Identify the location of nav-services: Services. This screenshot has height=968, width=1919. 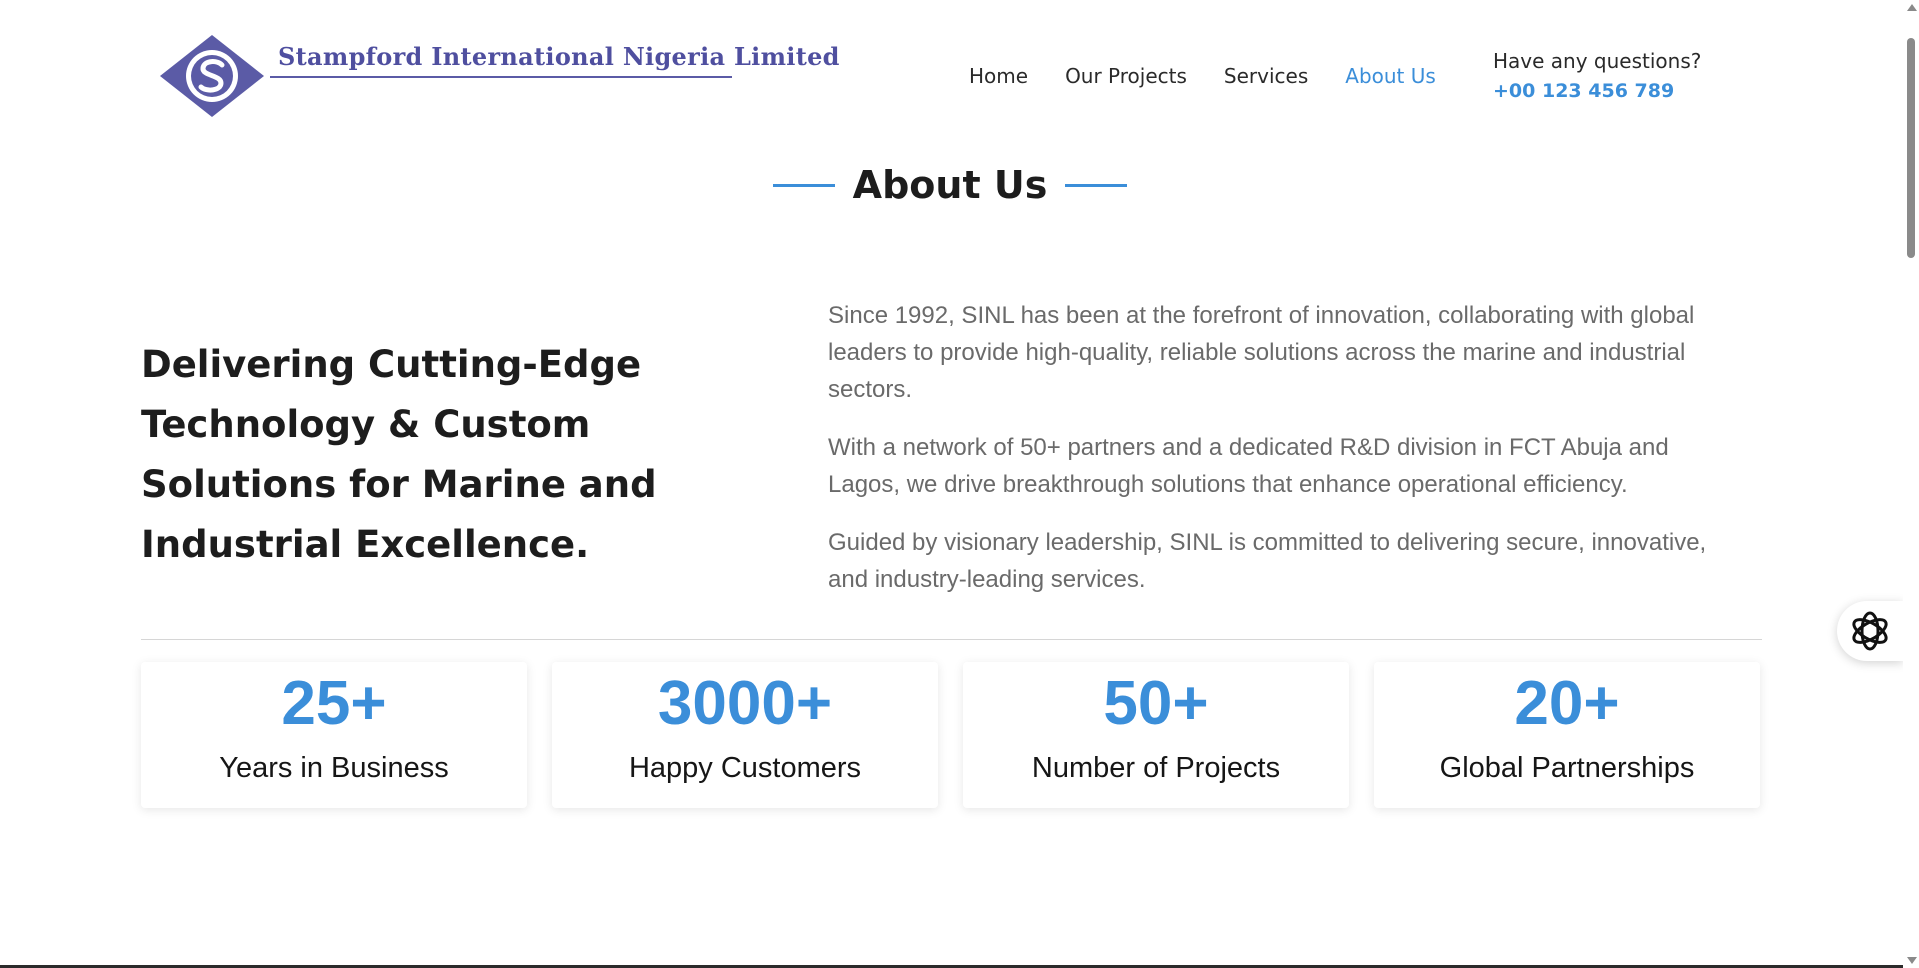
(1266, 76).